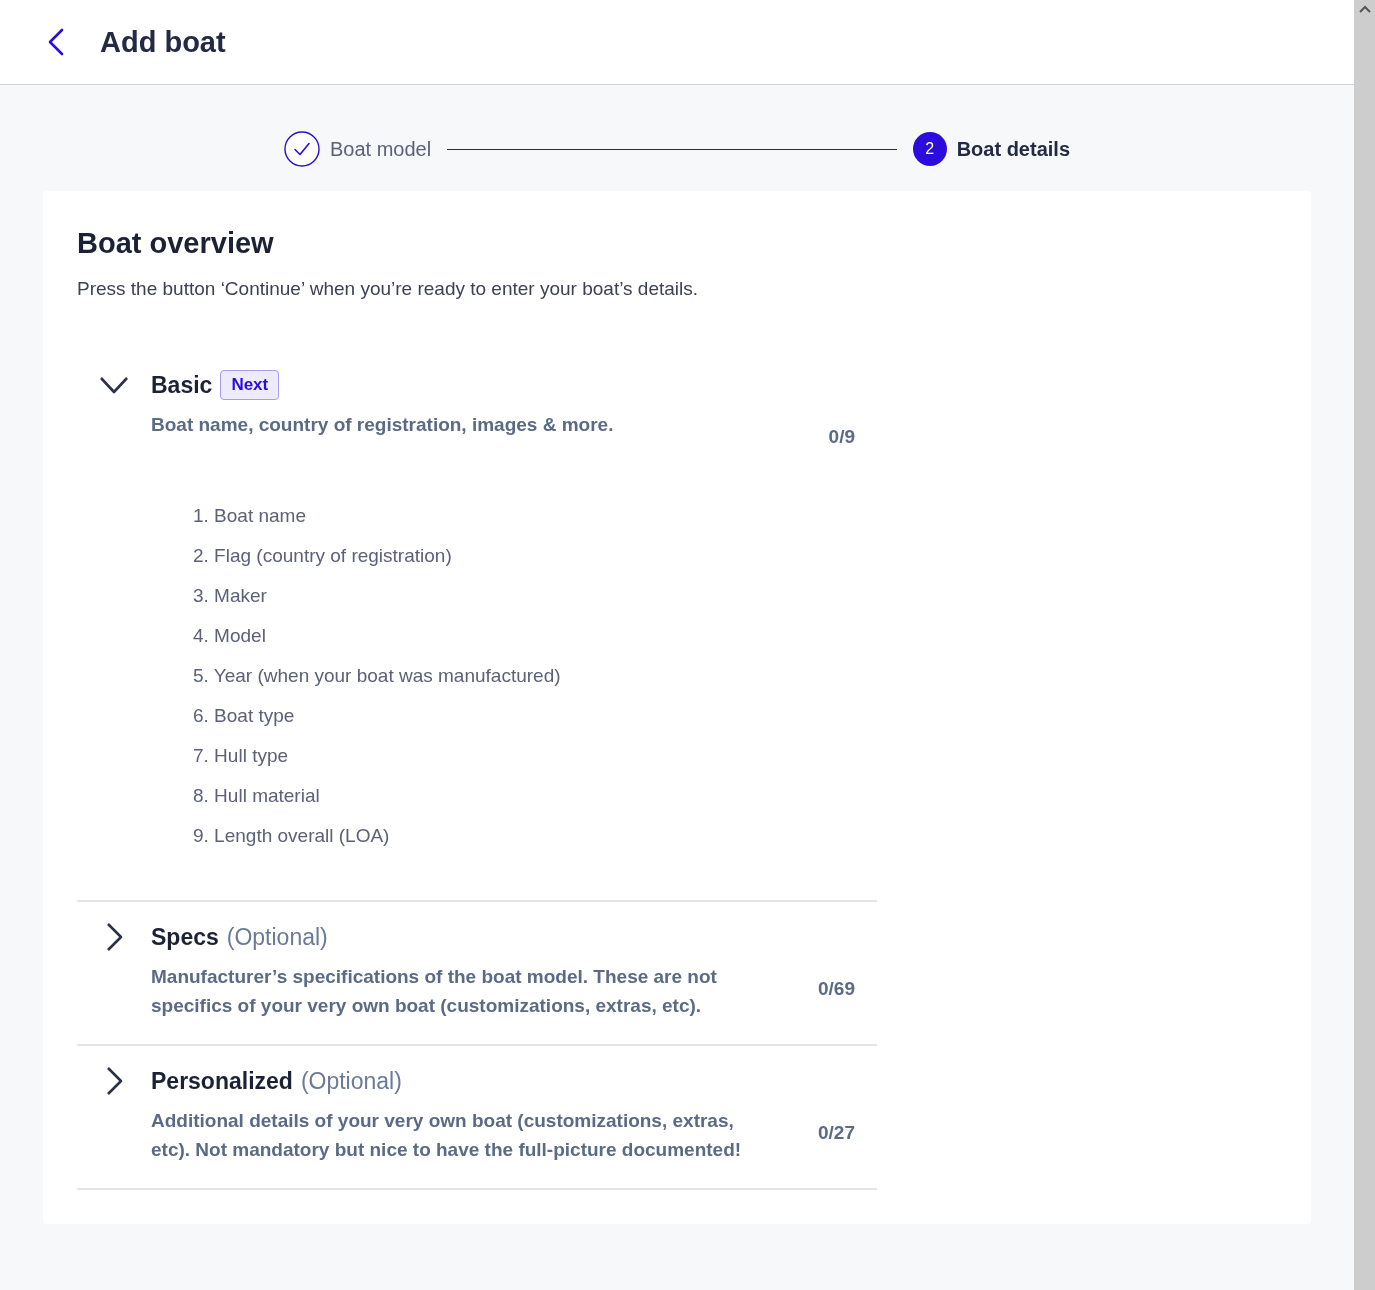  I want to click on step-number: 2, so click(929, 149).